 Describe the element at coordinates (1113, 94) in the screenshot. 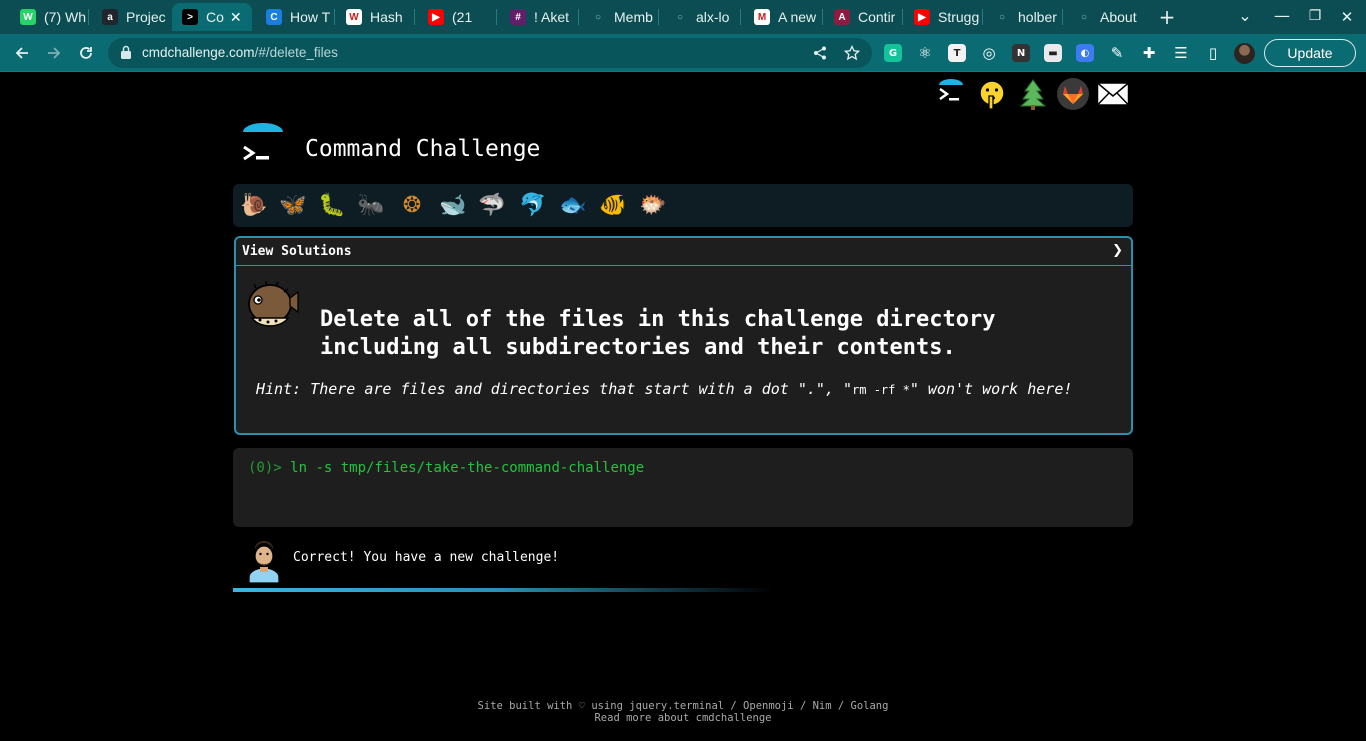

I see `envelope-icon` at that location.